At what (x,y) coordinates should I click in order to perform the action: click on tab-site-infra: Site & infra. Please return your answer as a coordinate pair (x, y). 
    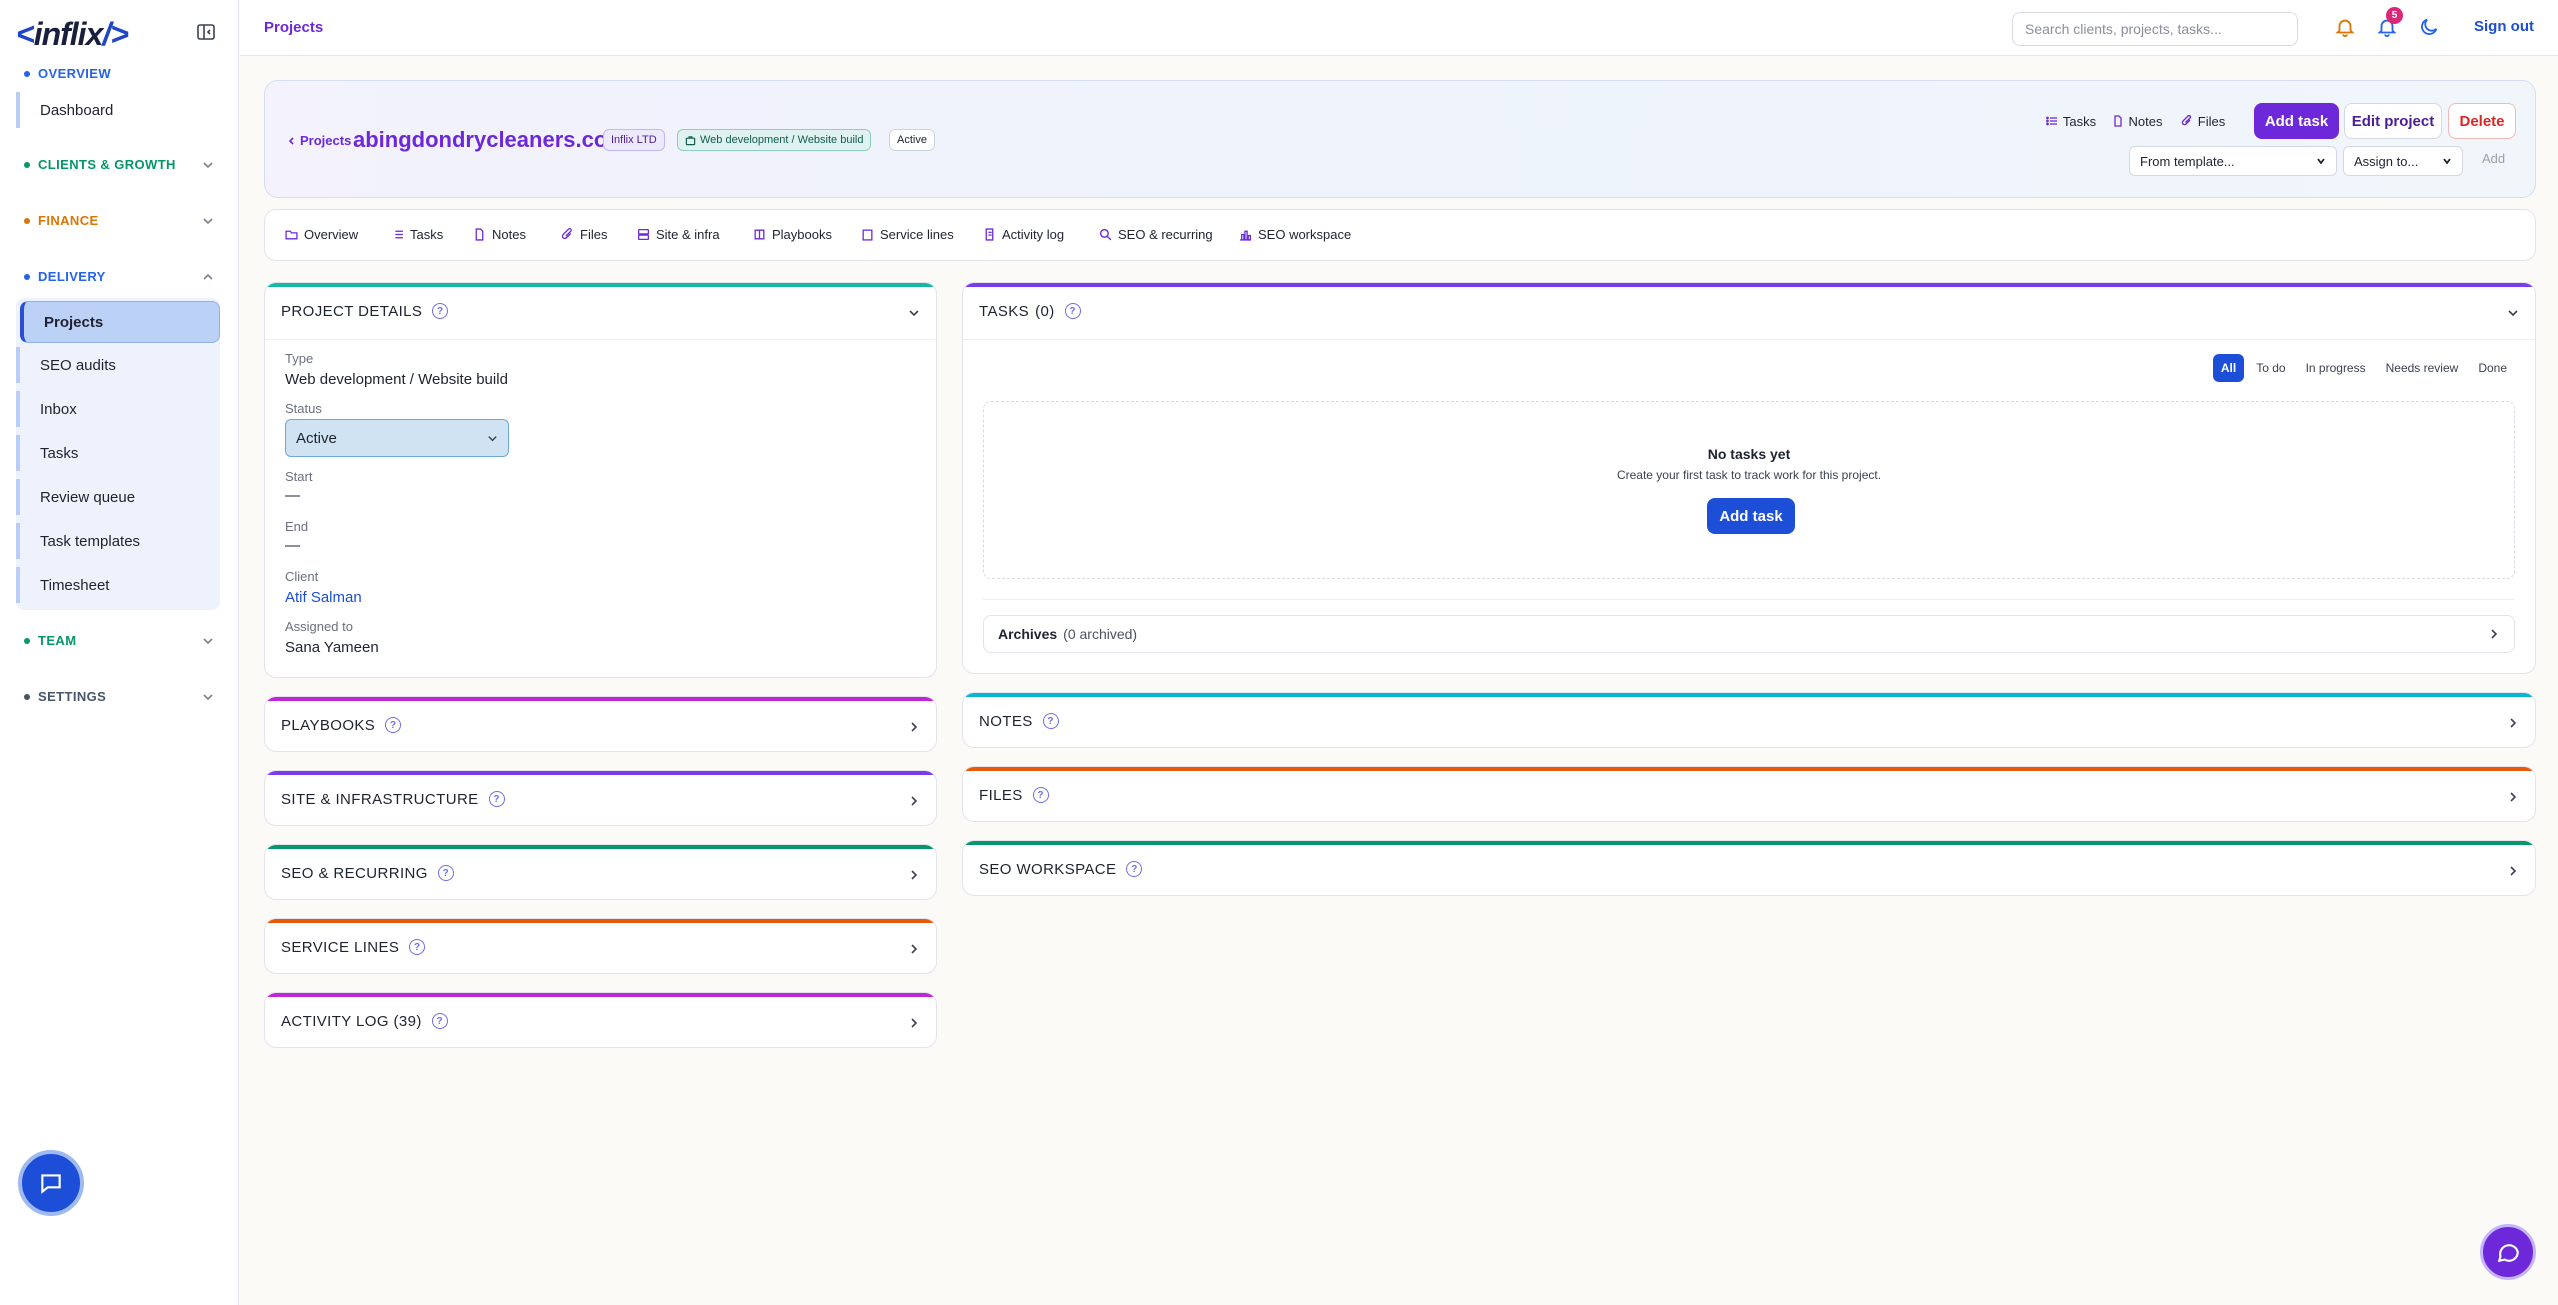
    Looking at the image, I should click on (678, 234).